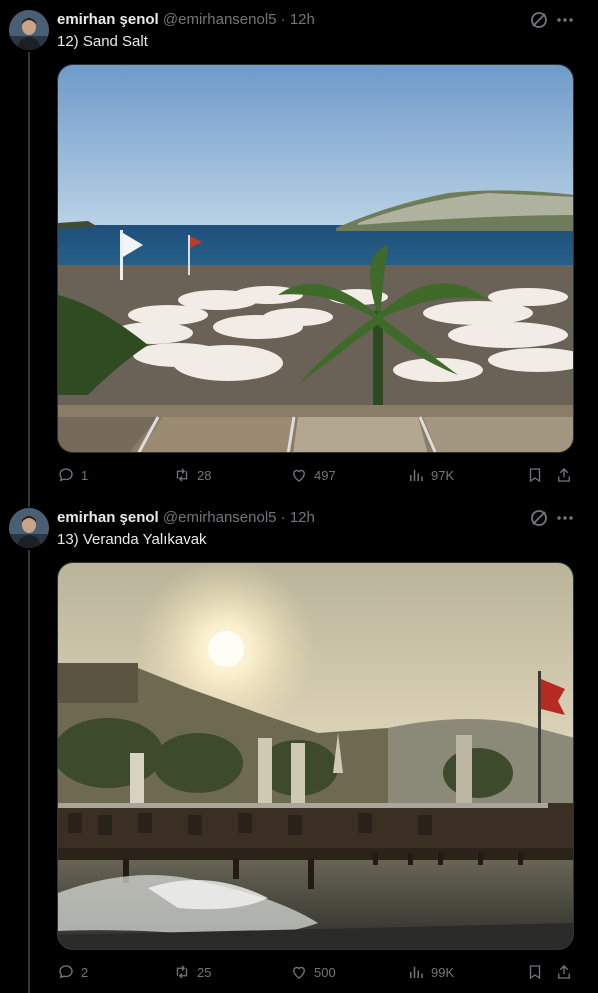 This screenshot has height=993, width=598. What do you see at coordinates (313, 475) in the screenshot?
I see `like-button: 497` at bounding box center [313, 475].